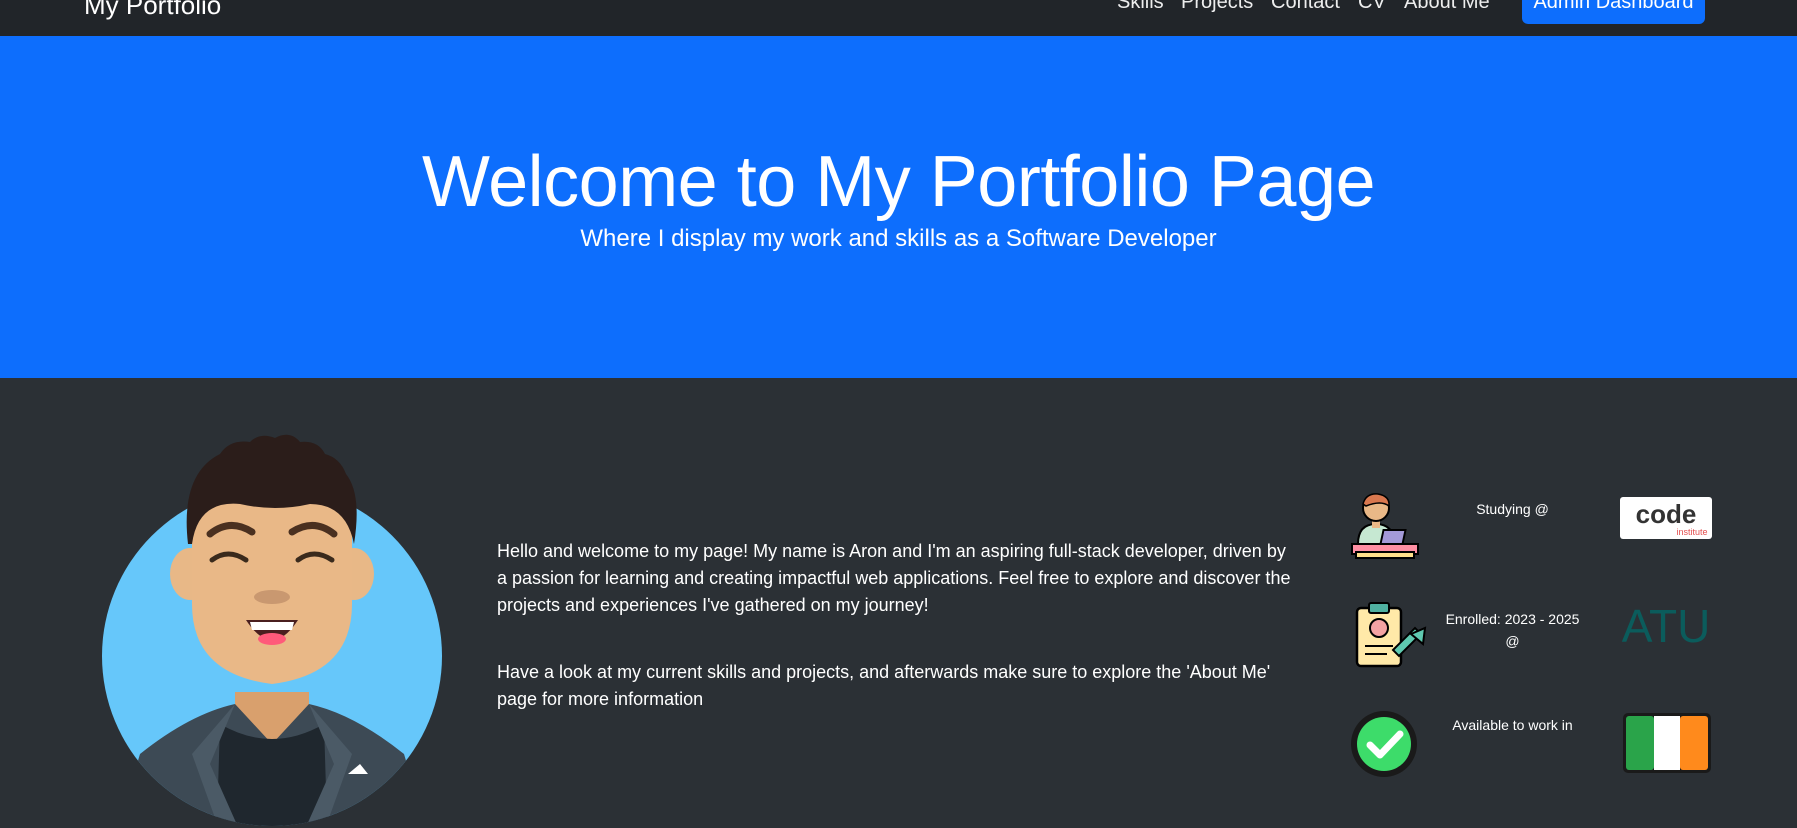  I want to click on svg-text: ATU, so click(1666, 625).